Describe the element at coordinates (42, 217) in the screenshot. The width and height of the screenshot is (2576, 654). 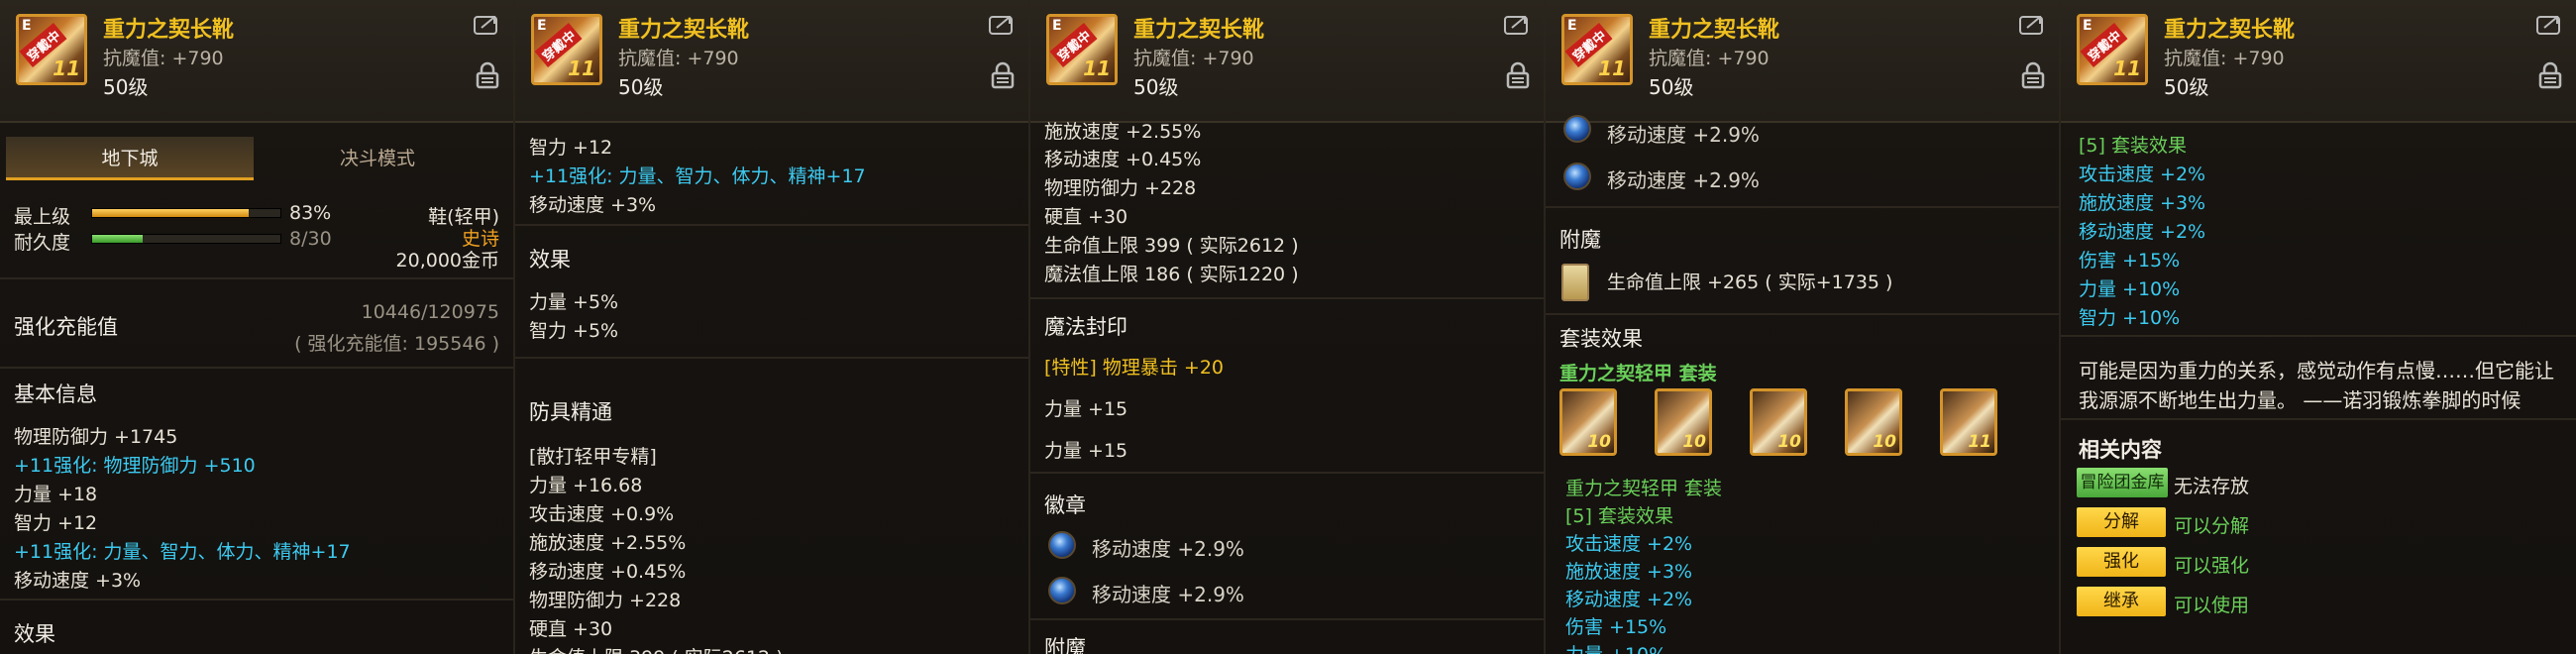
I see `max-level-label: 最上级` at that location.